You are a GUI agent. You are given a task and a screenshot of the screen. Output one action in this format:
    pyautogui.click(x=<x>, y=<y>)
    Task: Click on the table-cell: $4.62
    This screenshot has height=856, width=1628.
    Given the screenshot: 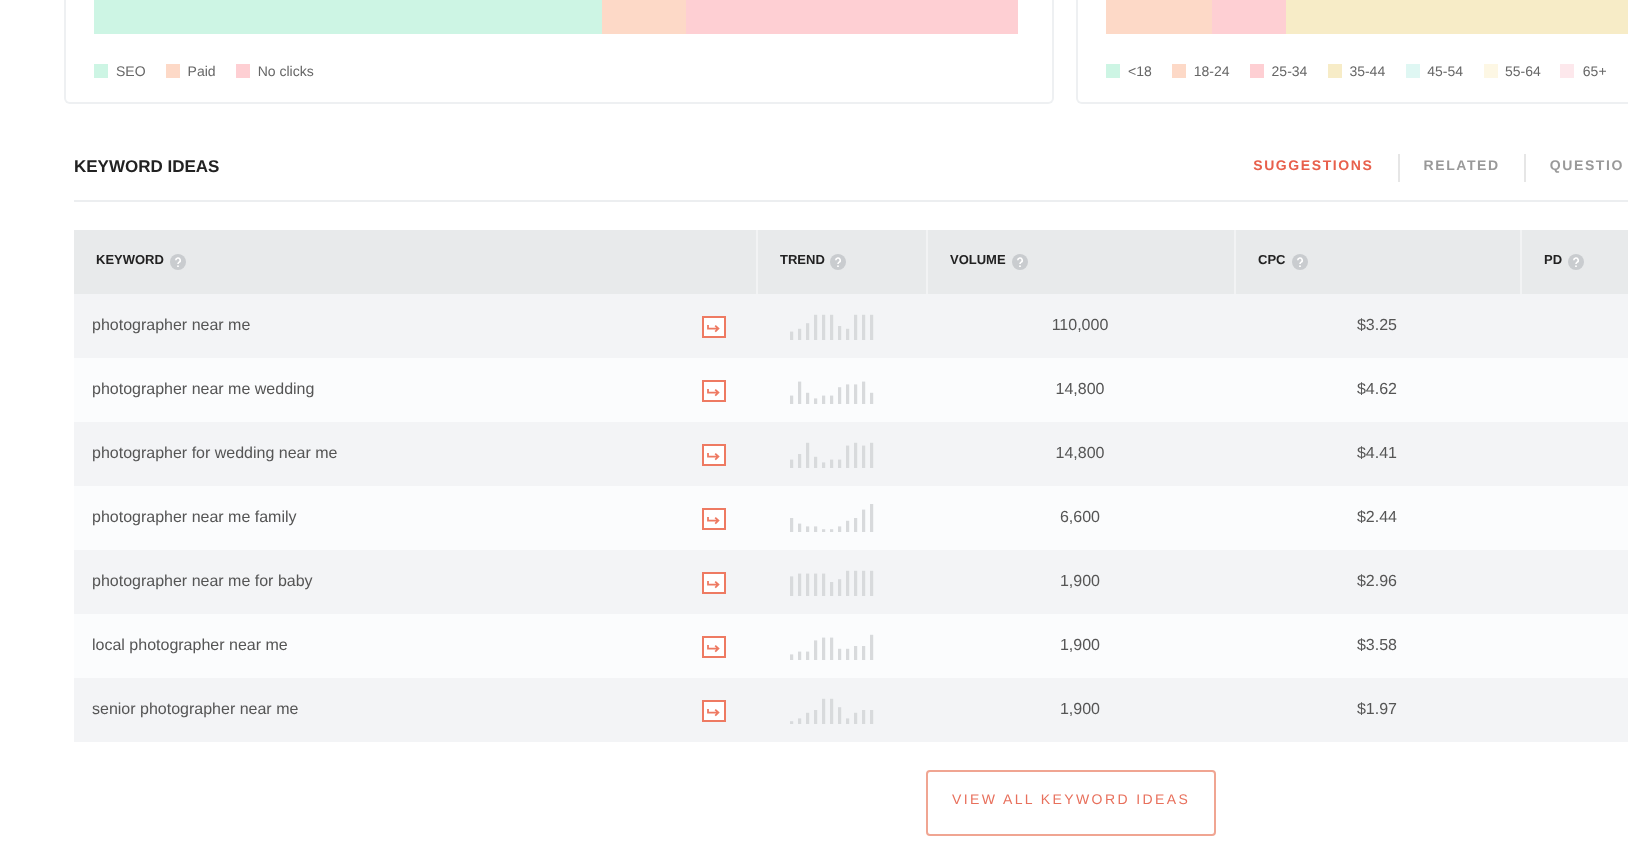 What is the action you would take?
    pyautogui.click(x=1377, y=389)
    